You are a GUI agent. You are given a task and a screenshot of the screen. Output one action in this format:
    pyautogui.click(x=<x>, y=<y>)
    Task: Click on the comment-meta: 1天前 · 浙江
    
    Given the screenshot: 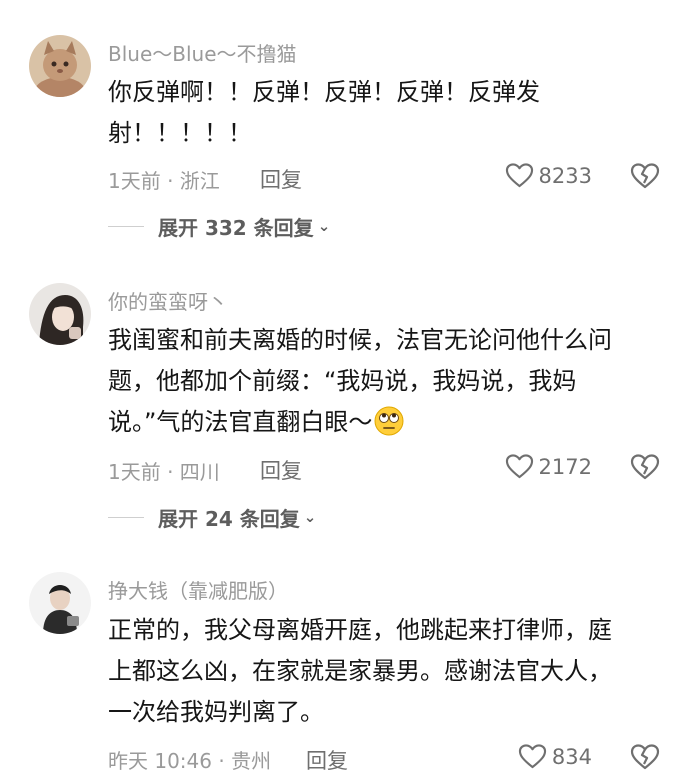 What is the action you would take?
    pyautogui.click(x=164, y=181)
    